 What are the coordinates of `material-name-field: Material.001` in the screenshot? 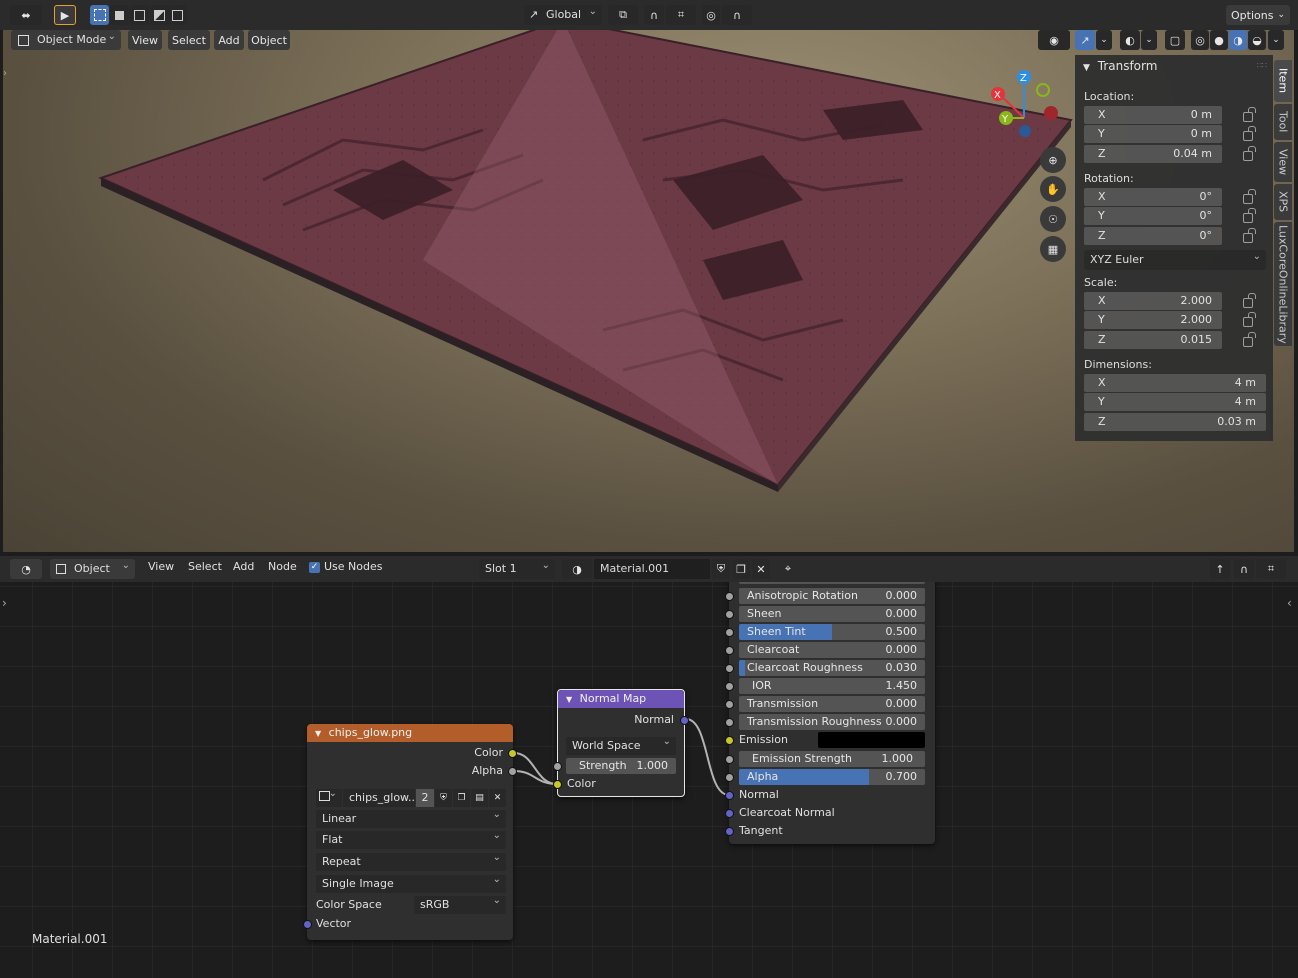 It's located at (652, 569).